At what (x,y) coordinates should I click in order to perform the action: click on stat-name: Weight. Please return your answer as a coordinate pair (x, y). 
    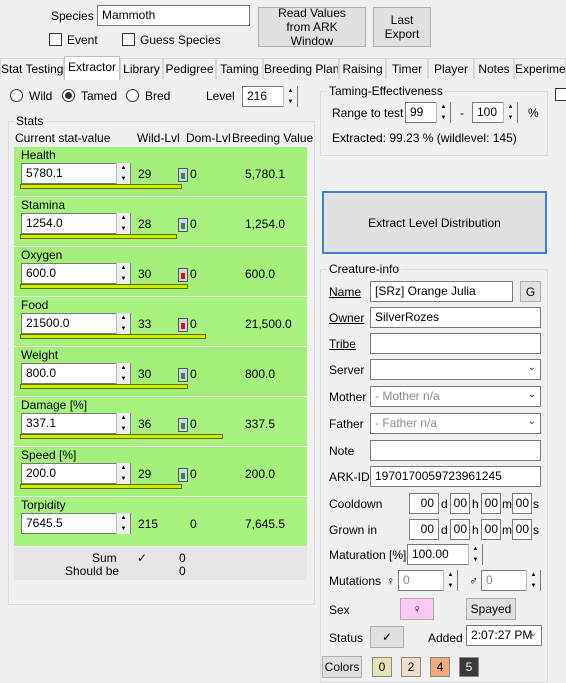
    Looking at the image, I should click on (40, 355).